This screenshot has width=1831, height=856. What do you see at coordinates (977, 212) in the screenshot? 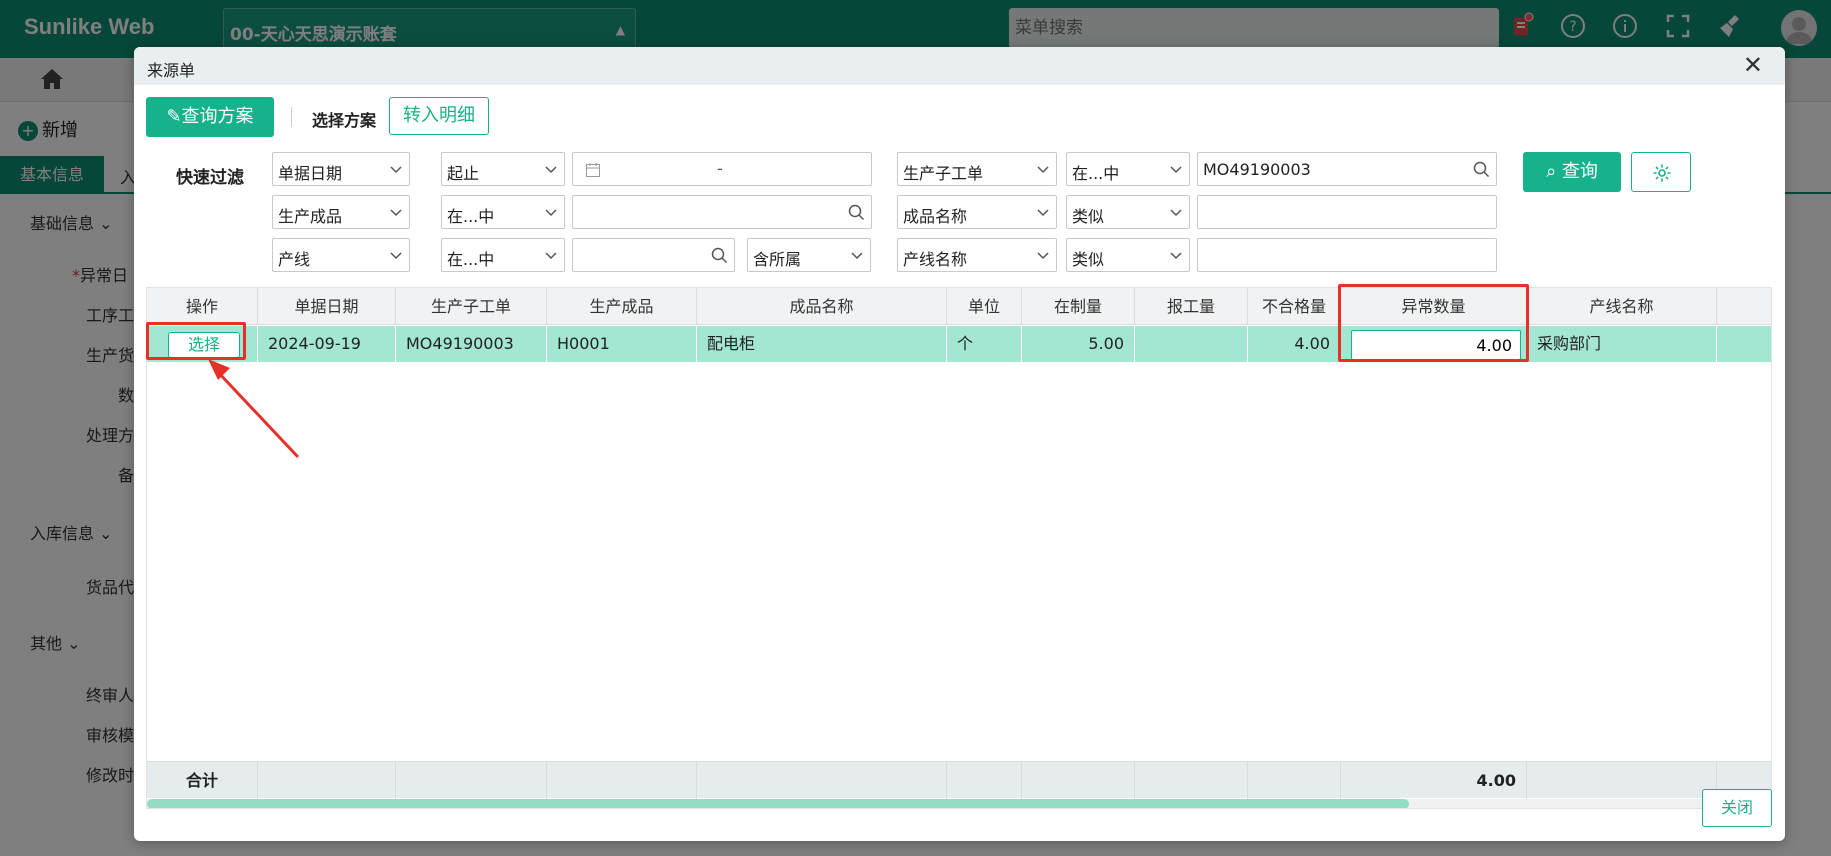
I see `filter-field-select: 成品名称` at bounding box center [977, 212].